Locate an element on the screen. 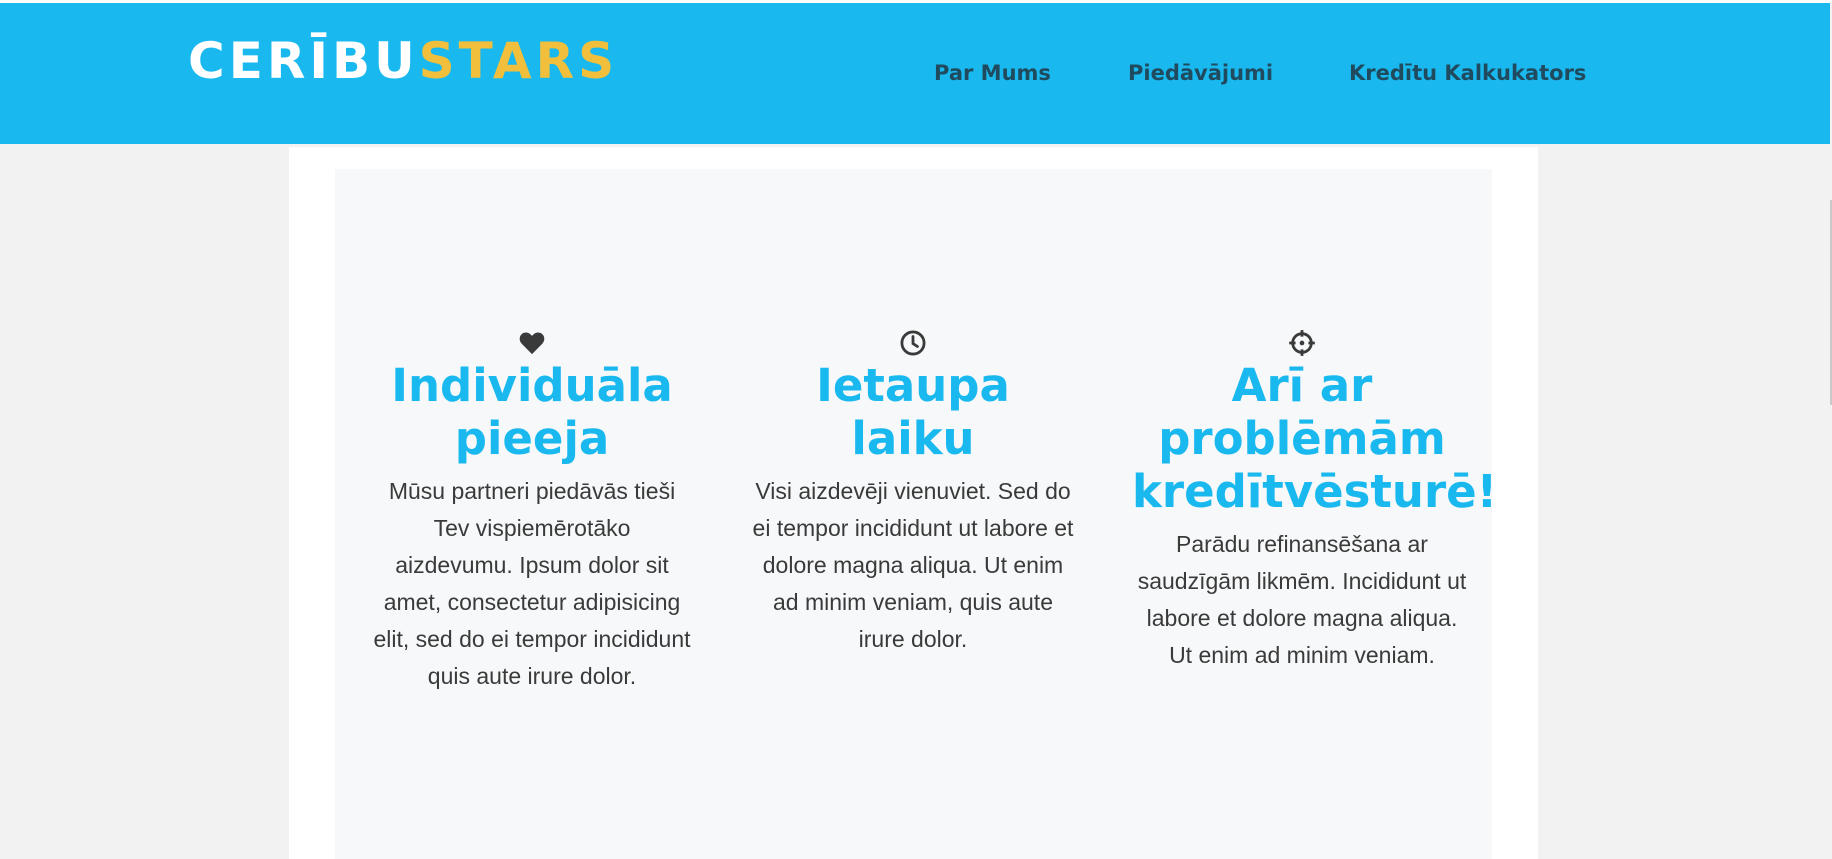 This screenshot has width=1832, height=859. site-logo: CERĪBUSTARS is located at coordinates (403, 61).